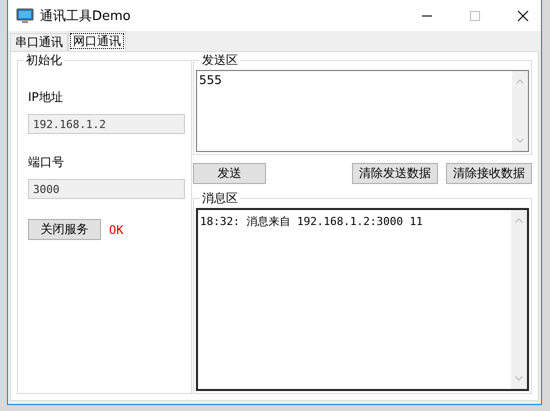 This screenshot has height=411, width=550. Describe the element at coordinates (39, 42) in the screenshot. I see `tab: 串口通讯` at that location.